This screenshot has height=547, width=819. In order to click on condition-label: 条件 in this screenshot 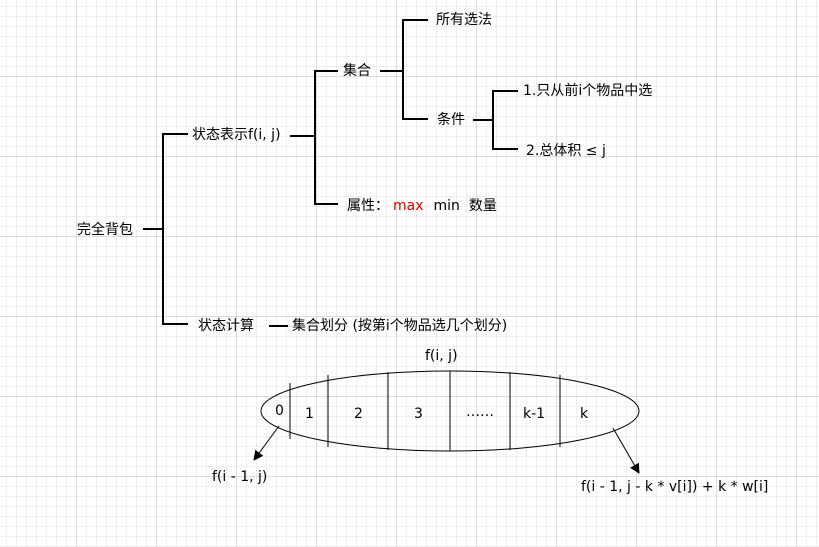, I will do `click(451, 120)`.